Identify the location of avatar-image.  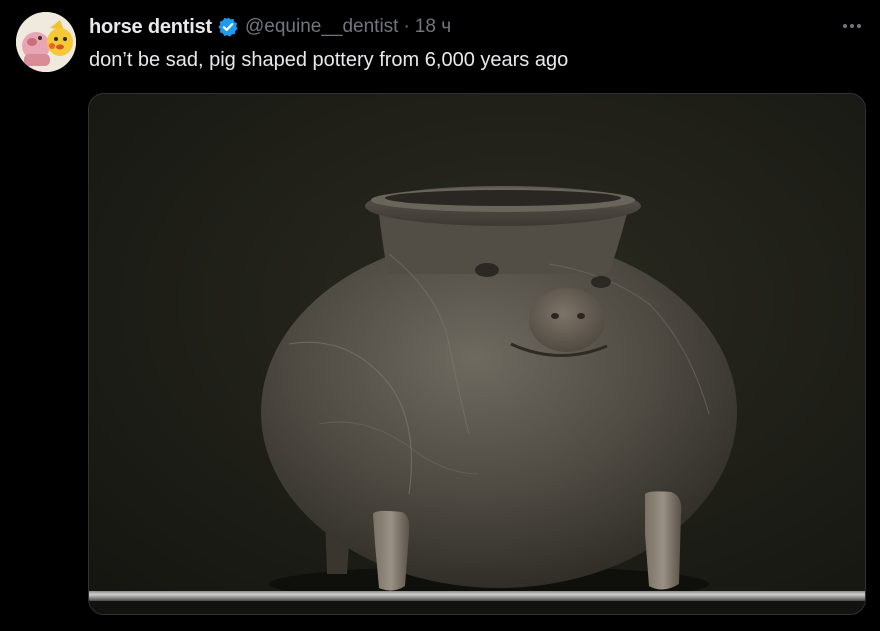
(46, 42).